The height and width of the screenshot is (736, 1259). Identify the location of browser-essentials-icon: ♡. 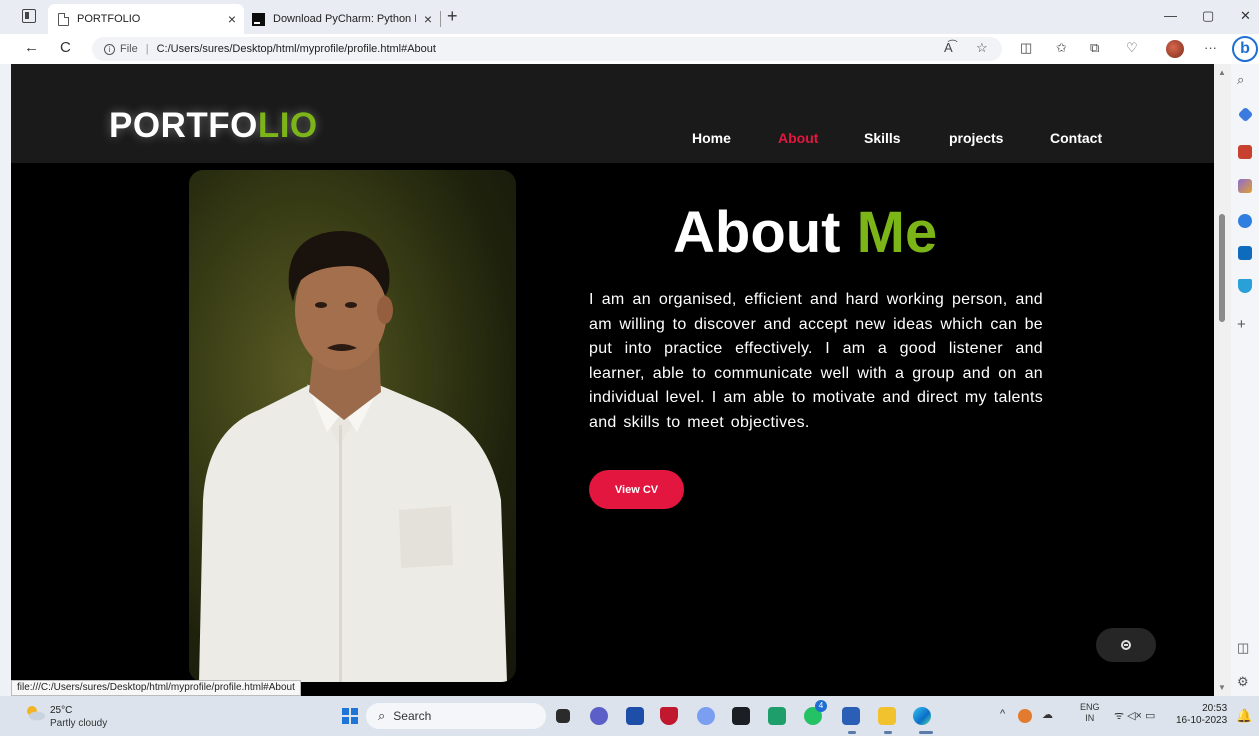
(1132, 48).